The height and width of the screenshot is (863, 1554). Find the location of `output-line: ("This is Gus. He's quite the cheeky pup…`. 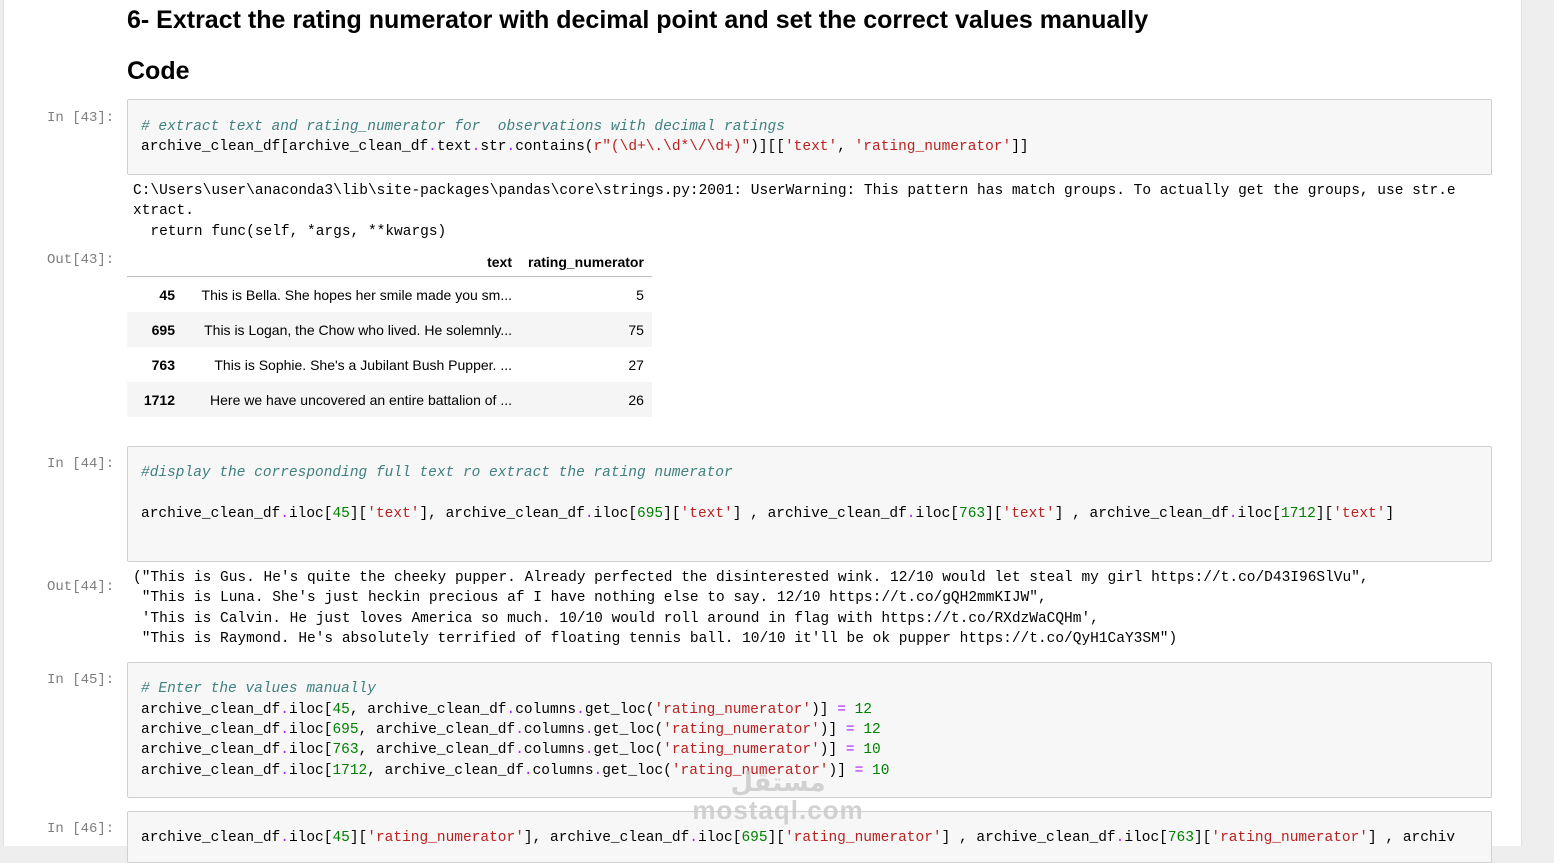

output-line: ("This is Gus. He's quite the cheeky pup… is located at coordinates (751, 578).